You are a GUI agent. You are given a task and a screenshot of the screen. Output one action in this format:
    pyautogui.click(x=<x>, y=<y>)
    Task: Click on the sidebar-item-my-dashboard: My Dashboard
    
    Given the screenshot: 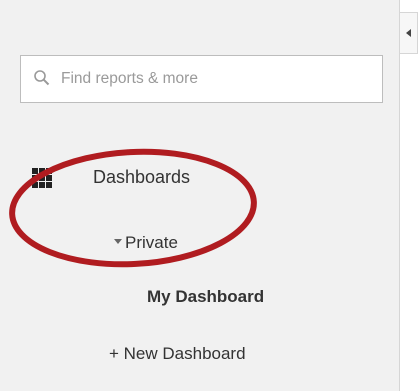 What is the action you would take?
    pyautogui.click(x=205, y=297)
    